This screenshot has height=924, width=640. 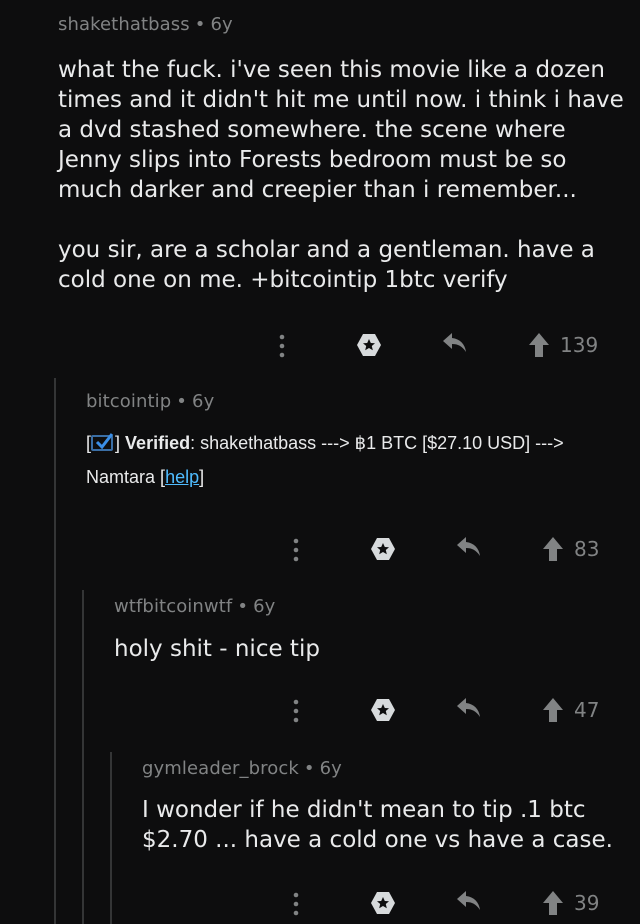 I want to click on comment-paragraph: holy shit - nice tip, so click(x=217, y=649).